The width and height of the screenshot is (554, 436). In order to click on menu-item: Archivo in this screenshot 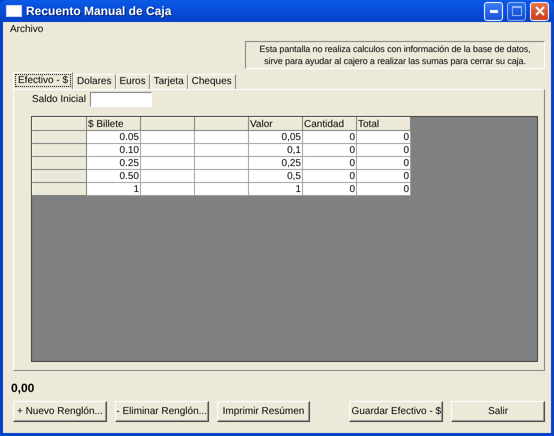, I will do `click(27, 29)`.